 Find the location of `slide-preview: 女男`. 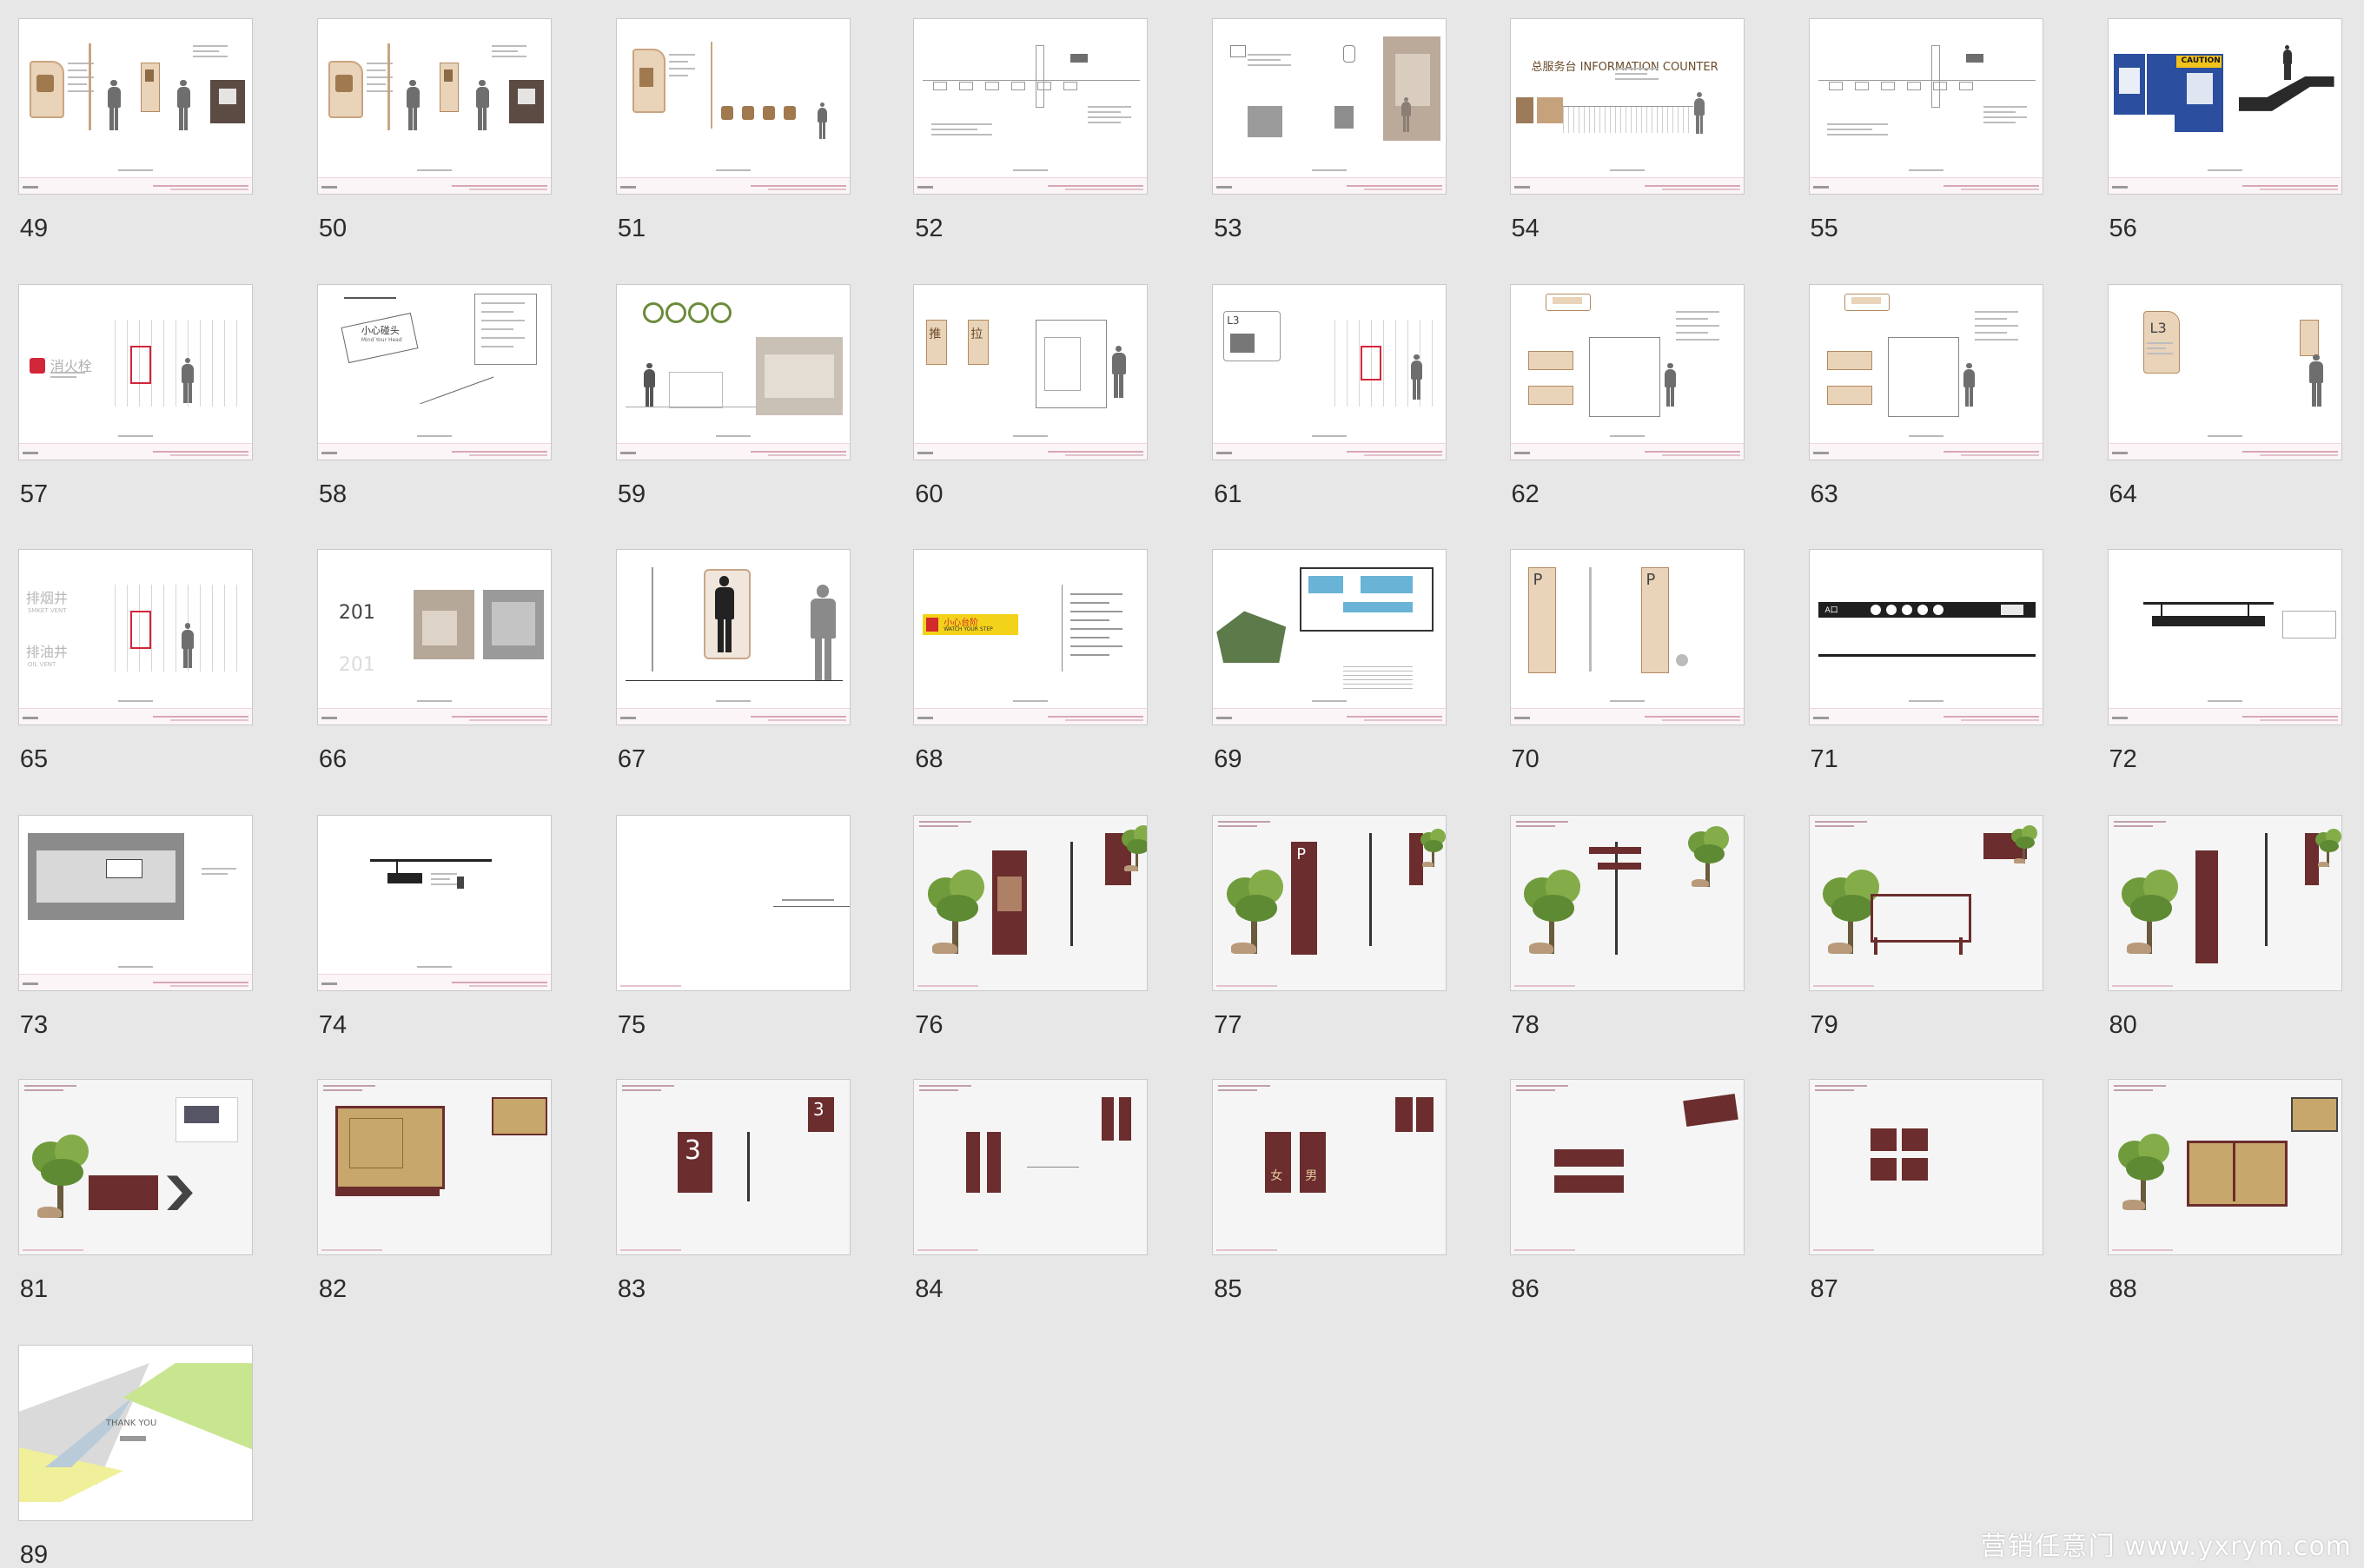

slide-preview: 女男 is located at coordinates (1329, 1167).